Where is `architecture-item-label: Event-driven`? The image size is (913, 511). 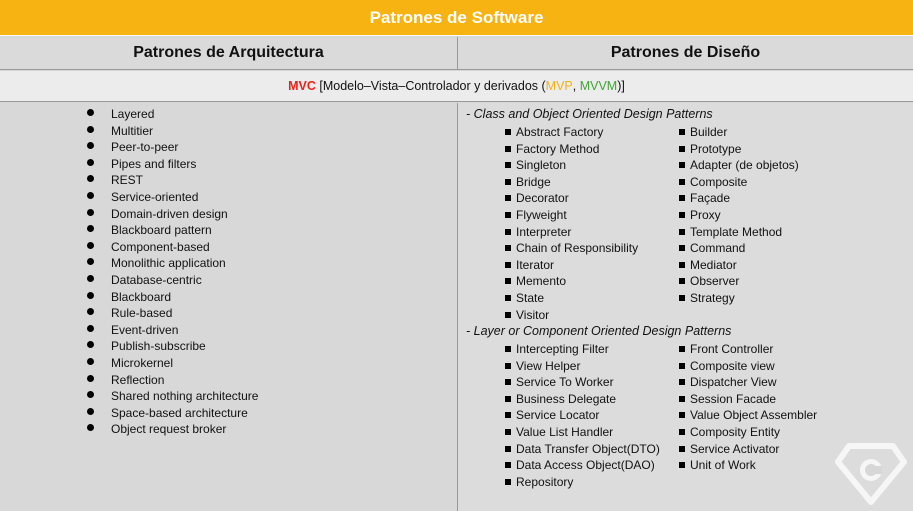
architecture-item-label: Event-driven is located at coordinates (145, 329).